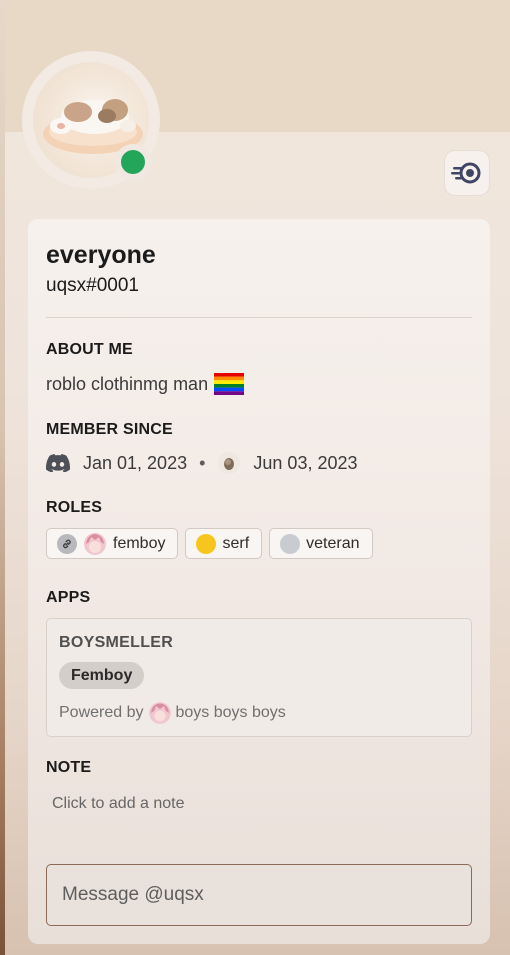 The image size is (510, 955). I want to click on about-me-text: roblo clothinmg man, so click(145, 384).